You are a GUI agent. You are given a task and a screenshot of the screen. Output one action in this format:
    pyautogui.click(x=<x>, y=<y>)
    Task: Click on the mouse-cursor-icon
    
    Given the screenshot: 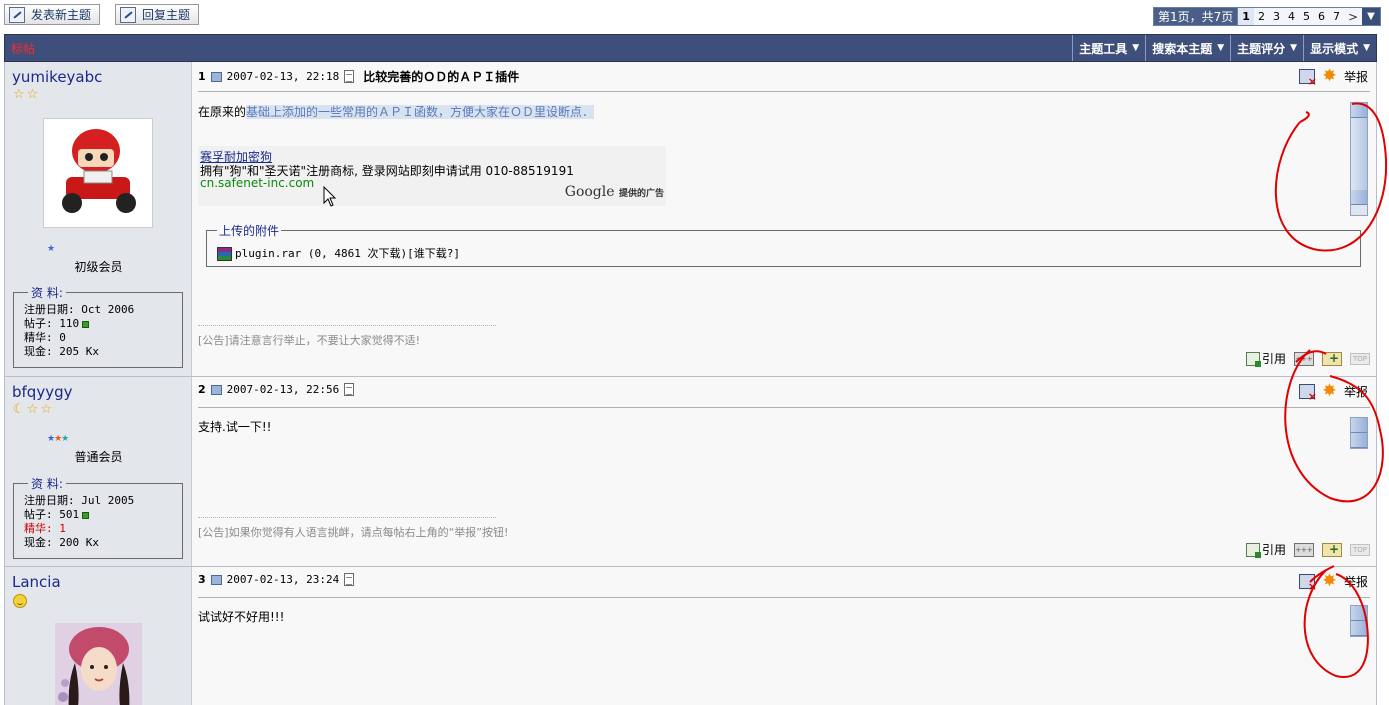 What is the action you would take?
    pyautogui.click(x=330, y=196)
    